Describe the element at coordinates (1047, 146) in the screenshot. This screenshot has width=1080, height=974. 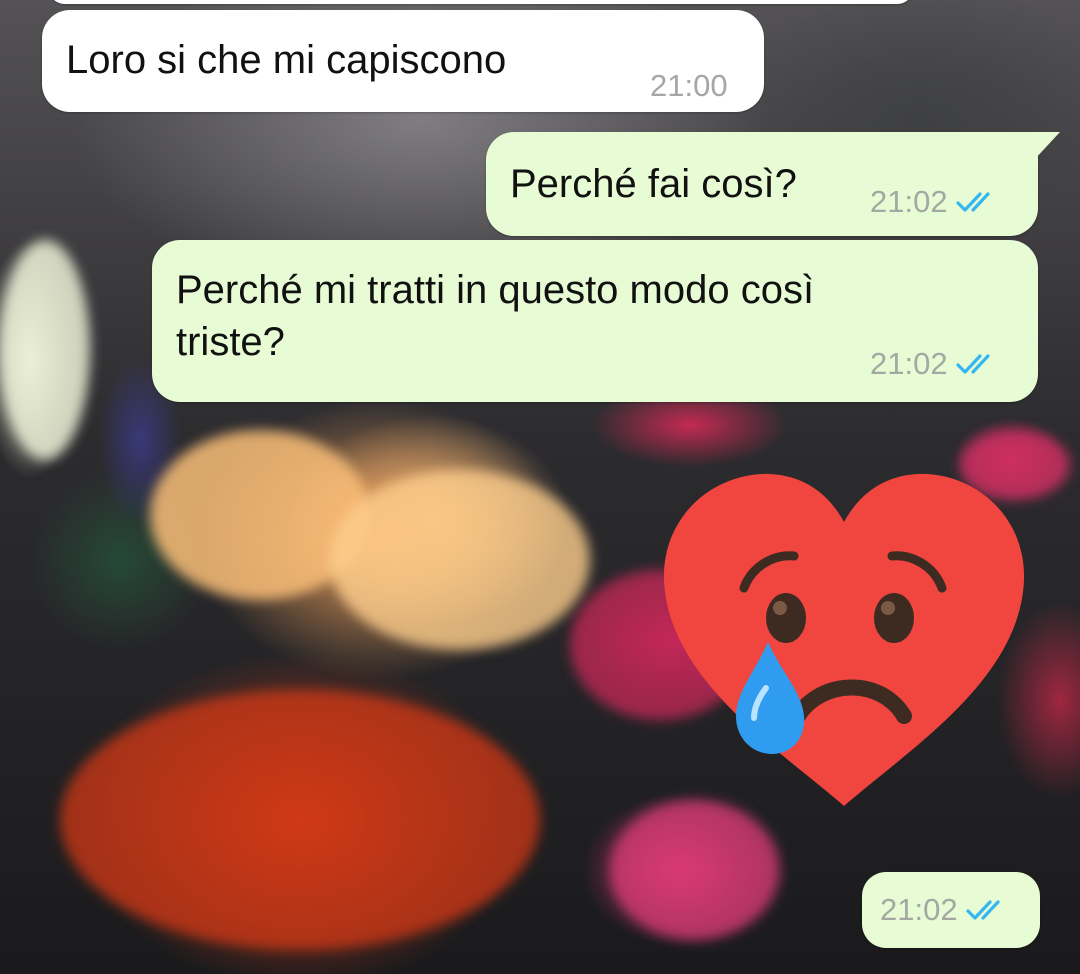
I see `bubble-tail` at that location.